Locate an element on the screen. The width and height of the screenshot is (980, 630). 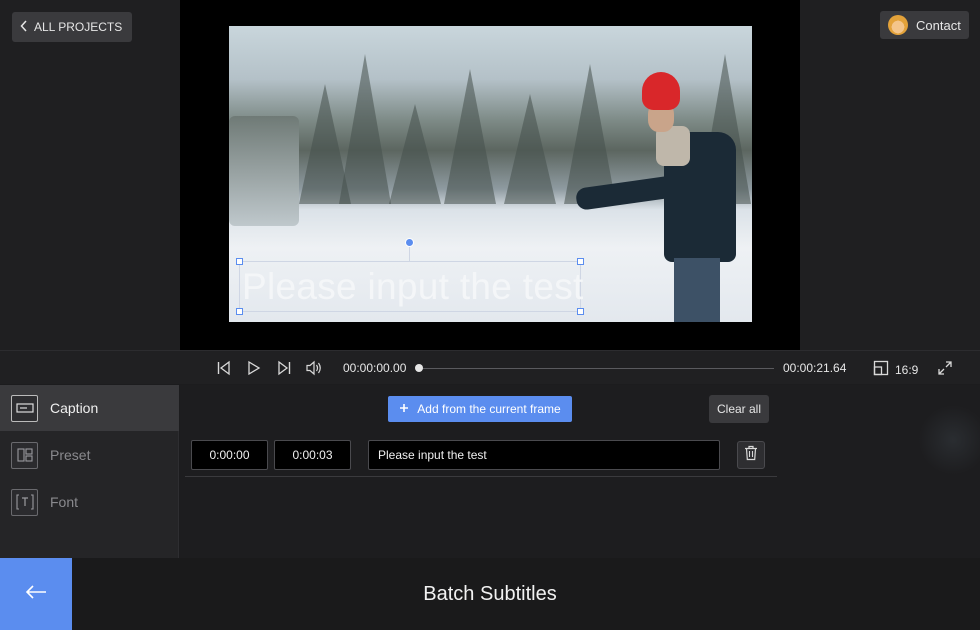
clear-all-button: Clear all is located at coordinates (739, 409).